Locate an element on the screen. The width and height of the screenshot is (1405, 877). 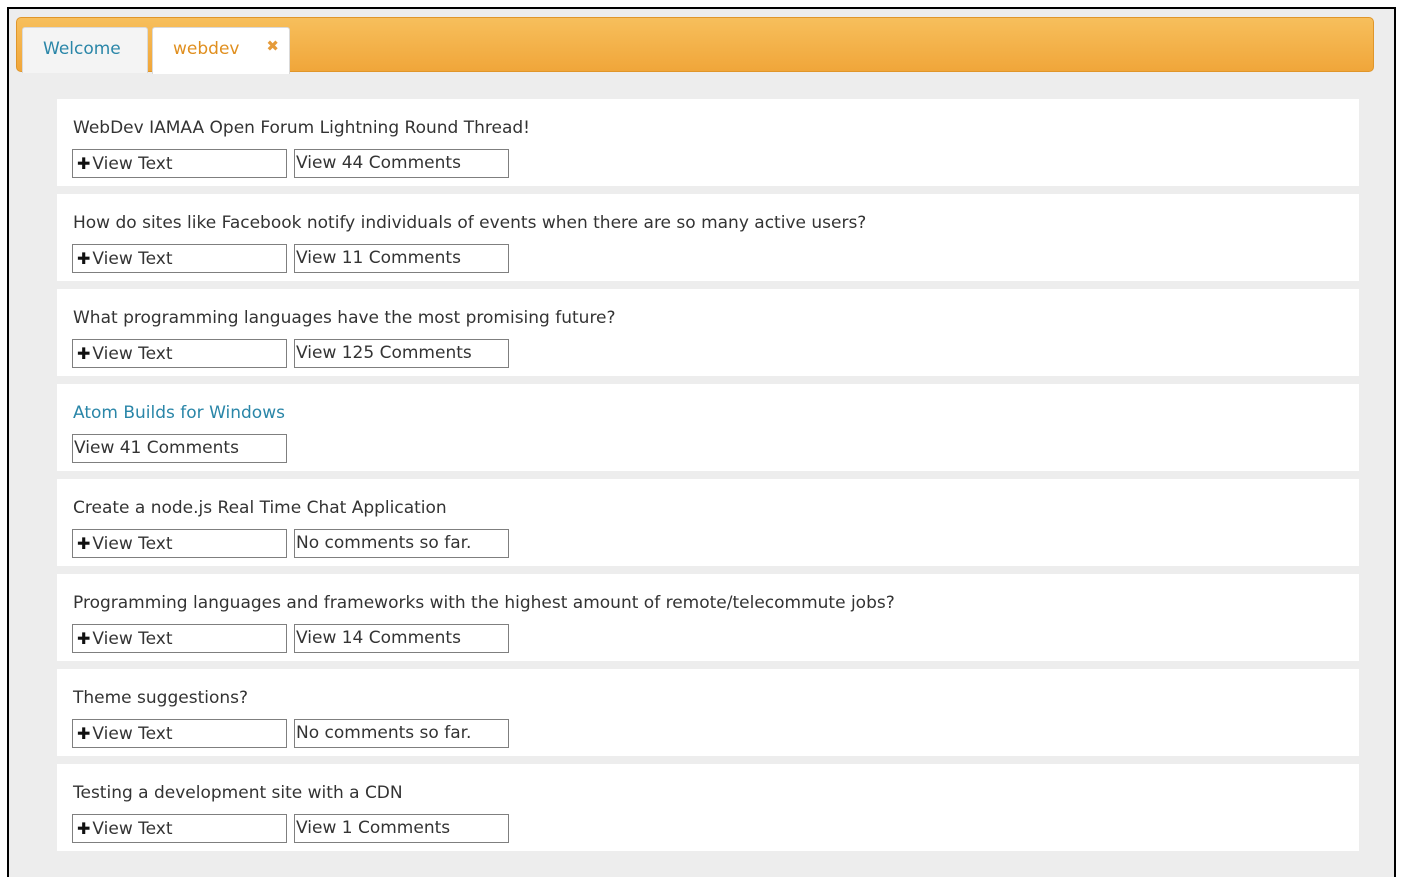
view-comments-button: View 14 Comments is located at coordinates (401, 638).